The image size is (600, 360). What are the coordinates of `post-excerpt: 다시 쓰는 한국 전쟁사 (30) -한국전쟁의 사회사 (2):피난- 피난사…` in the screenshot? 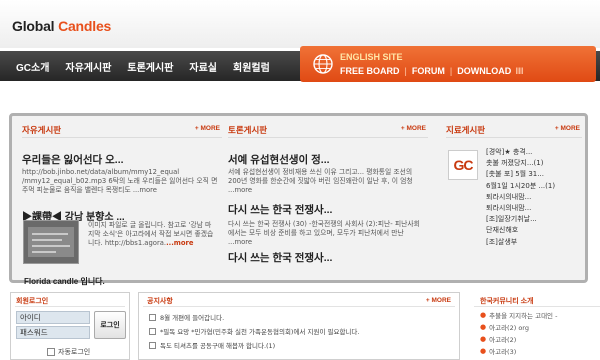 It's located at (324, 233).